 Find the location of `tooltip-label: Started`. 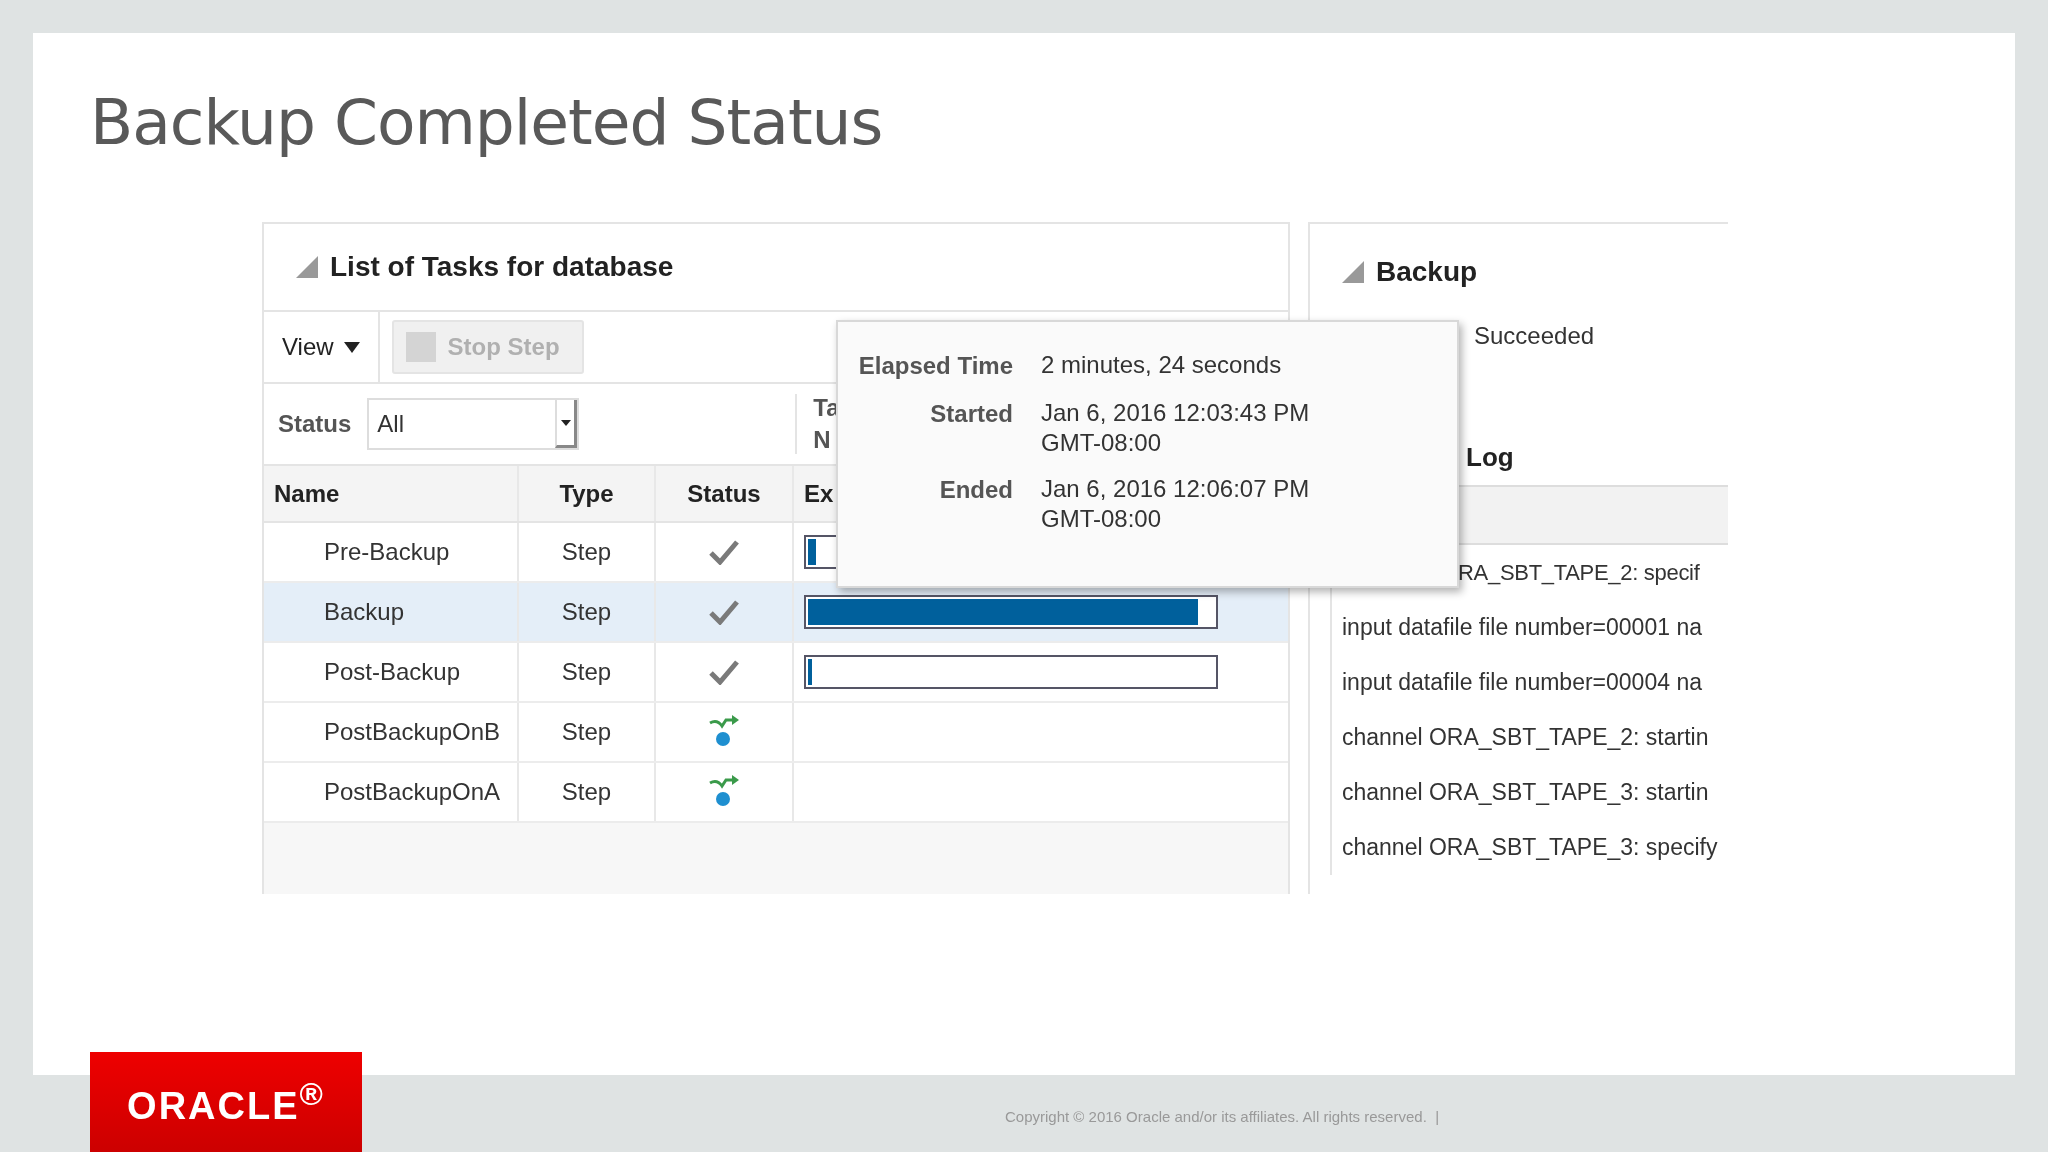

tooltip-label: Started is located at coordinates (971, 414).